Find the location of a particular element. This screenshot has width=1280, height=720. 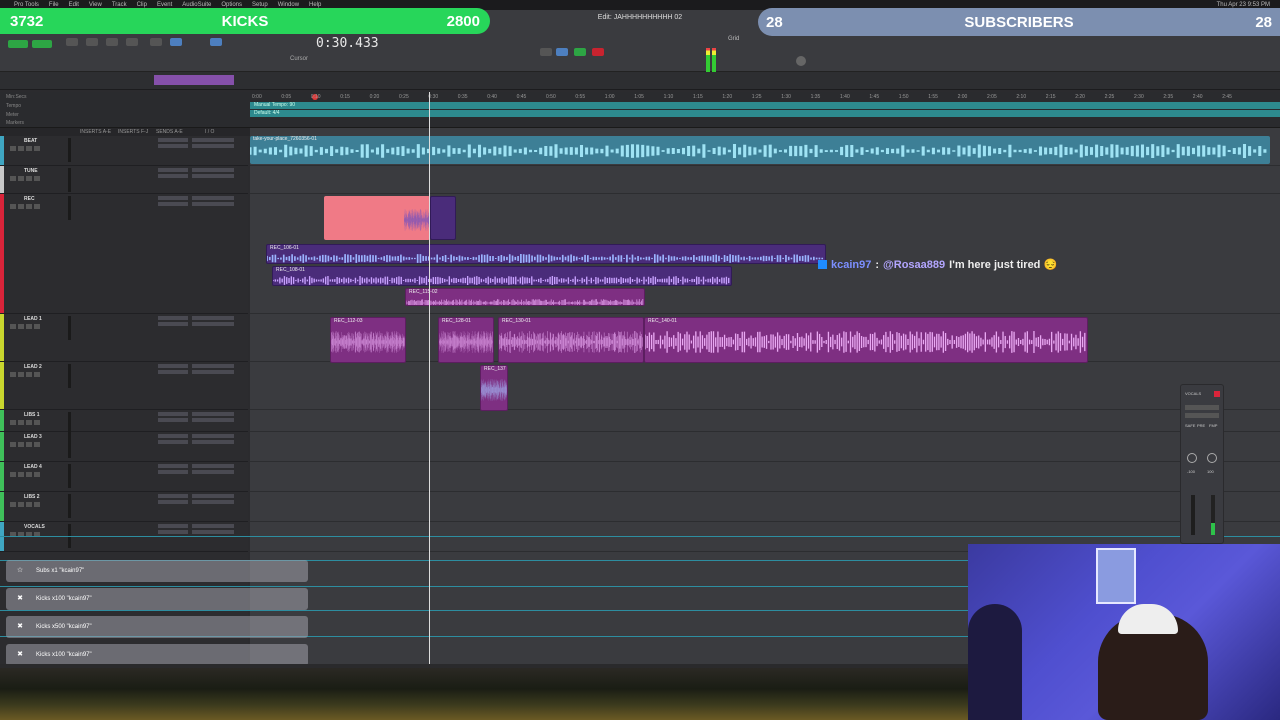

track-name: REC is located at coordinates (29, 199).